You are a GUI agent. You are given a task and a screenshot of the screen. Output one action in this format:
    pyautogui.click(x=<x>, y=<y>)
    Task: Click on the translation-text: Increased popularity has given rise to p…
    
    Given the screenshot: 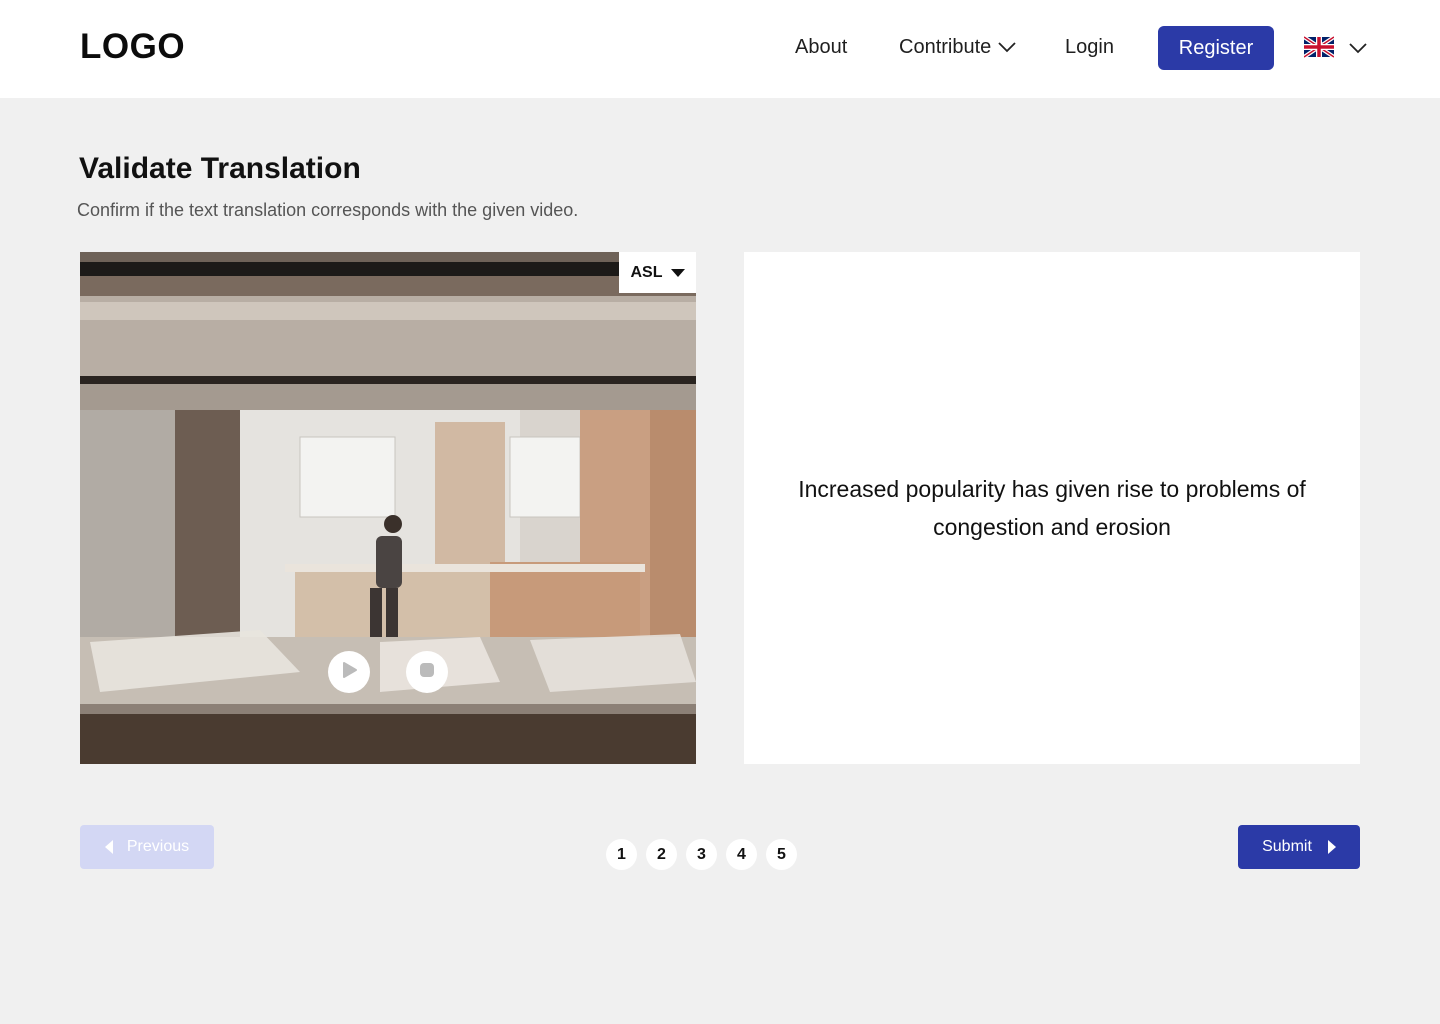 What is the action you would take?
    pyautogui.click(x=1052, y=508)
    